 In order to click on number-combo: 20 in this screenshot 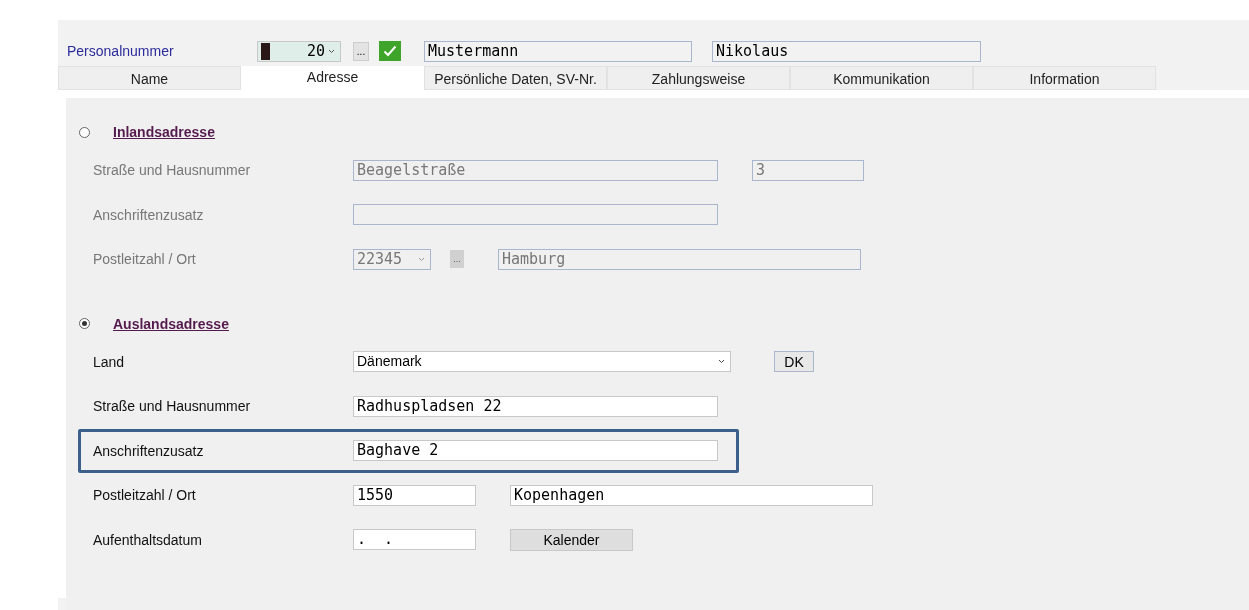, I will do `click(299, 51)`.